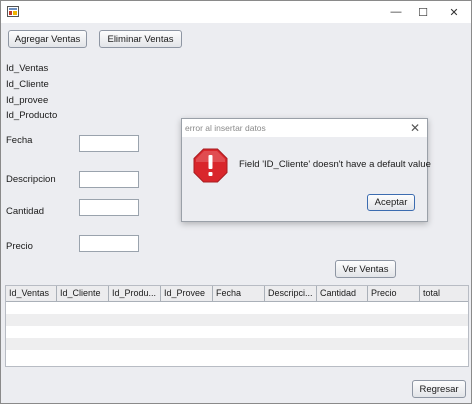 The image size is (474, 406). I want to click on minimize-icon: —, so click(396, 12).